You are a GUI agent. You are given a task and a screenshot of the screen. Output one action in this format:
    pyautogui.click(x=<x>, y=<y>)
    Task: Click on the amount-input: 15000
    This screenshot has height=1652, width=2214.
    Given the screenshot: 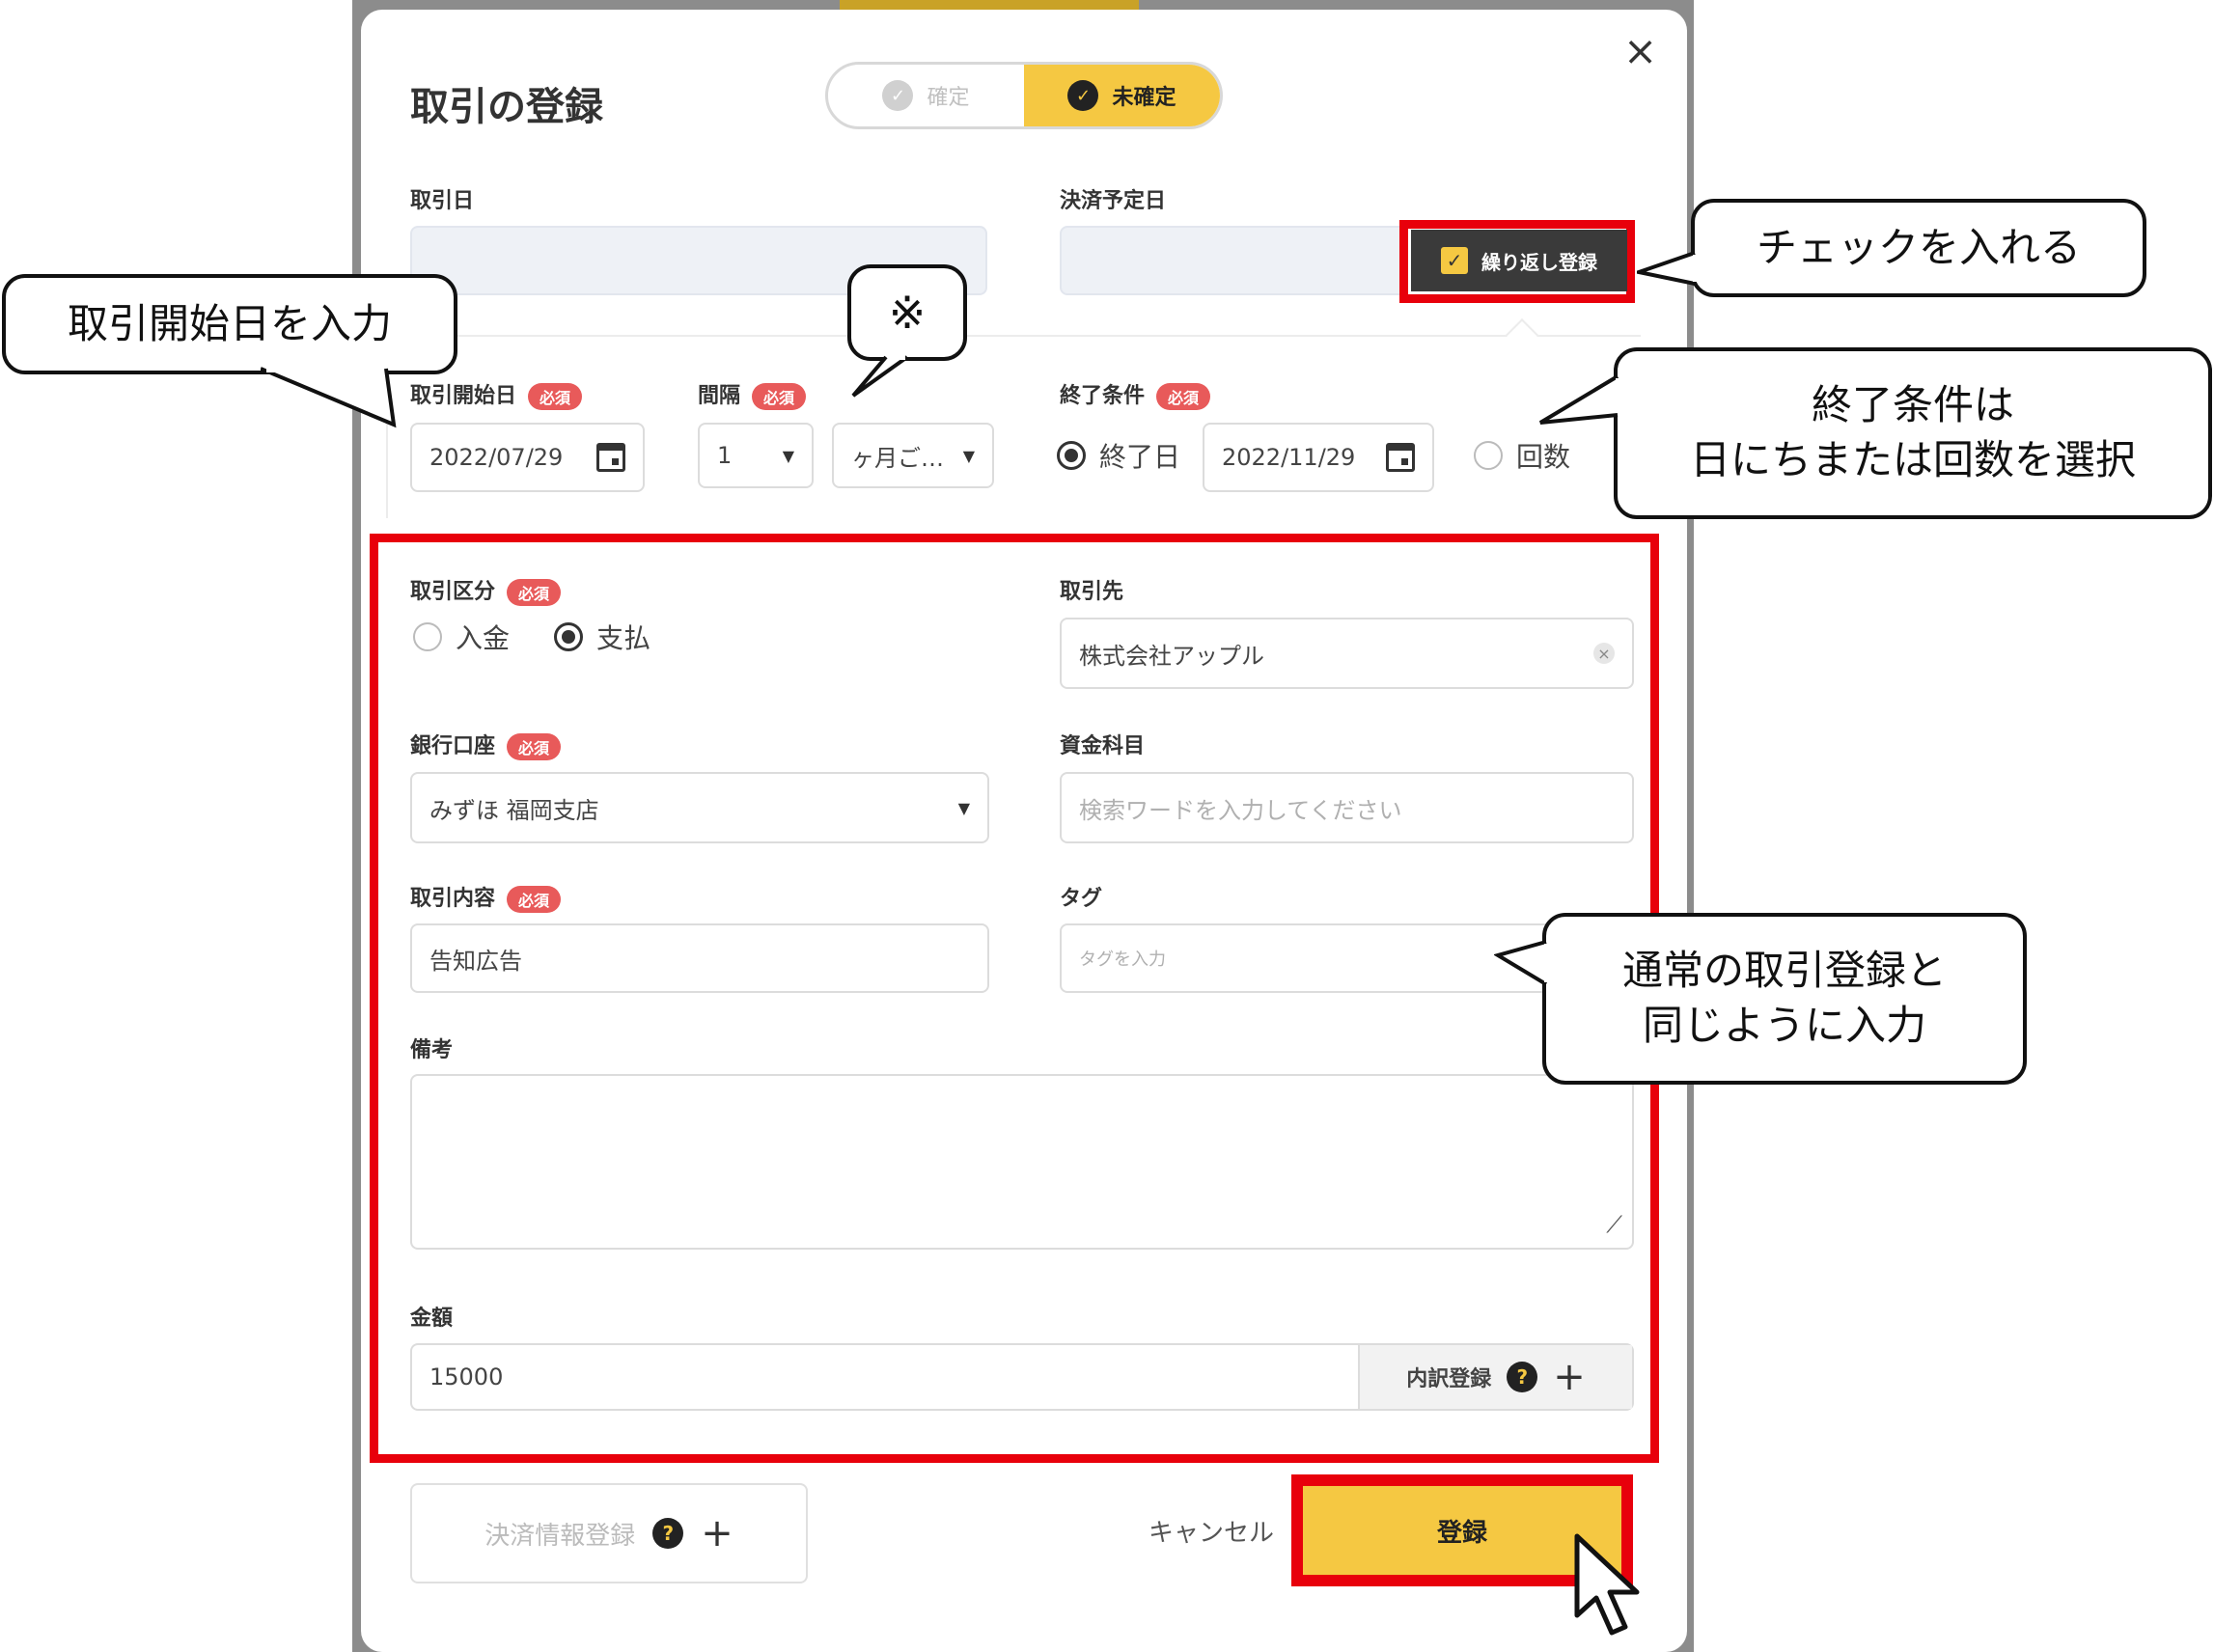 What is the action you would take?
    pyautogui.click(x=885, y=1376)
    